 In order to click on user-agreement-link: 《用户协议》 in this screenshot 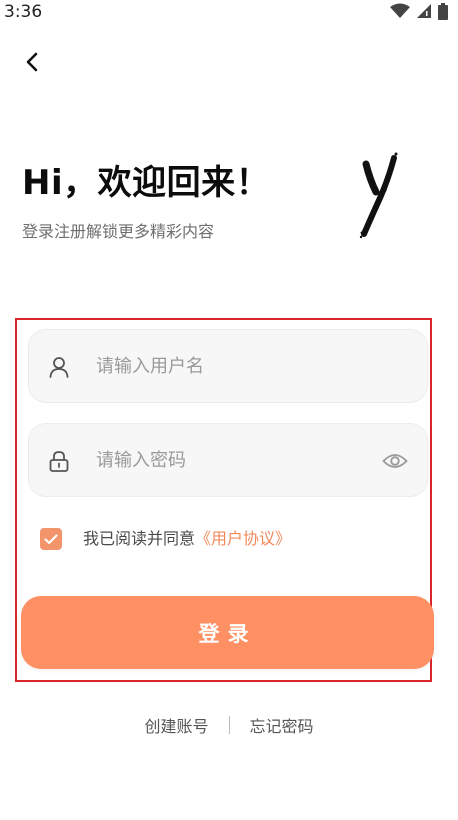, I will do `click(243, 538)`.